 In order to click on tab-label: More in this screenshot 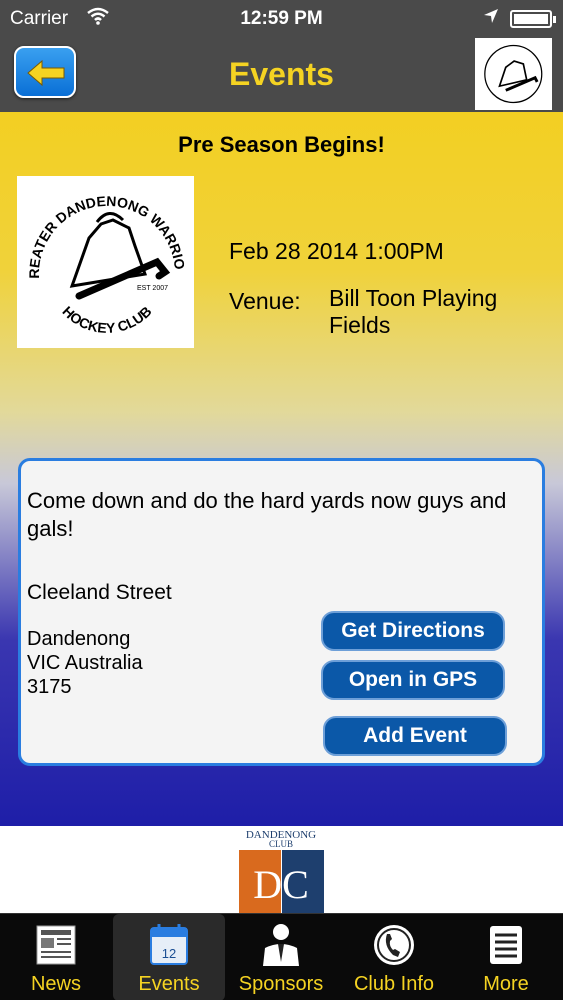, I will do `click(506, 984)`.